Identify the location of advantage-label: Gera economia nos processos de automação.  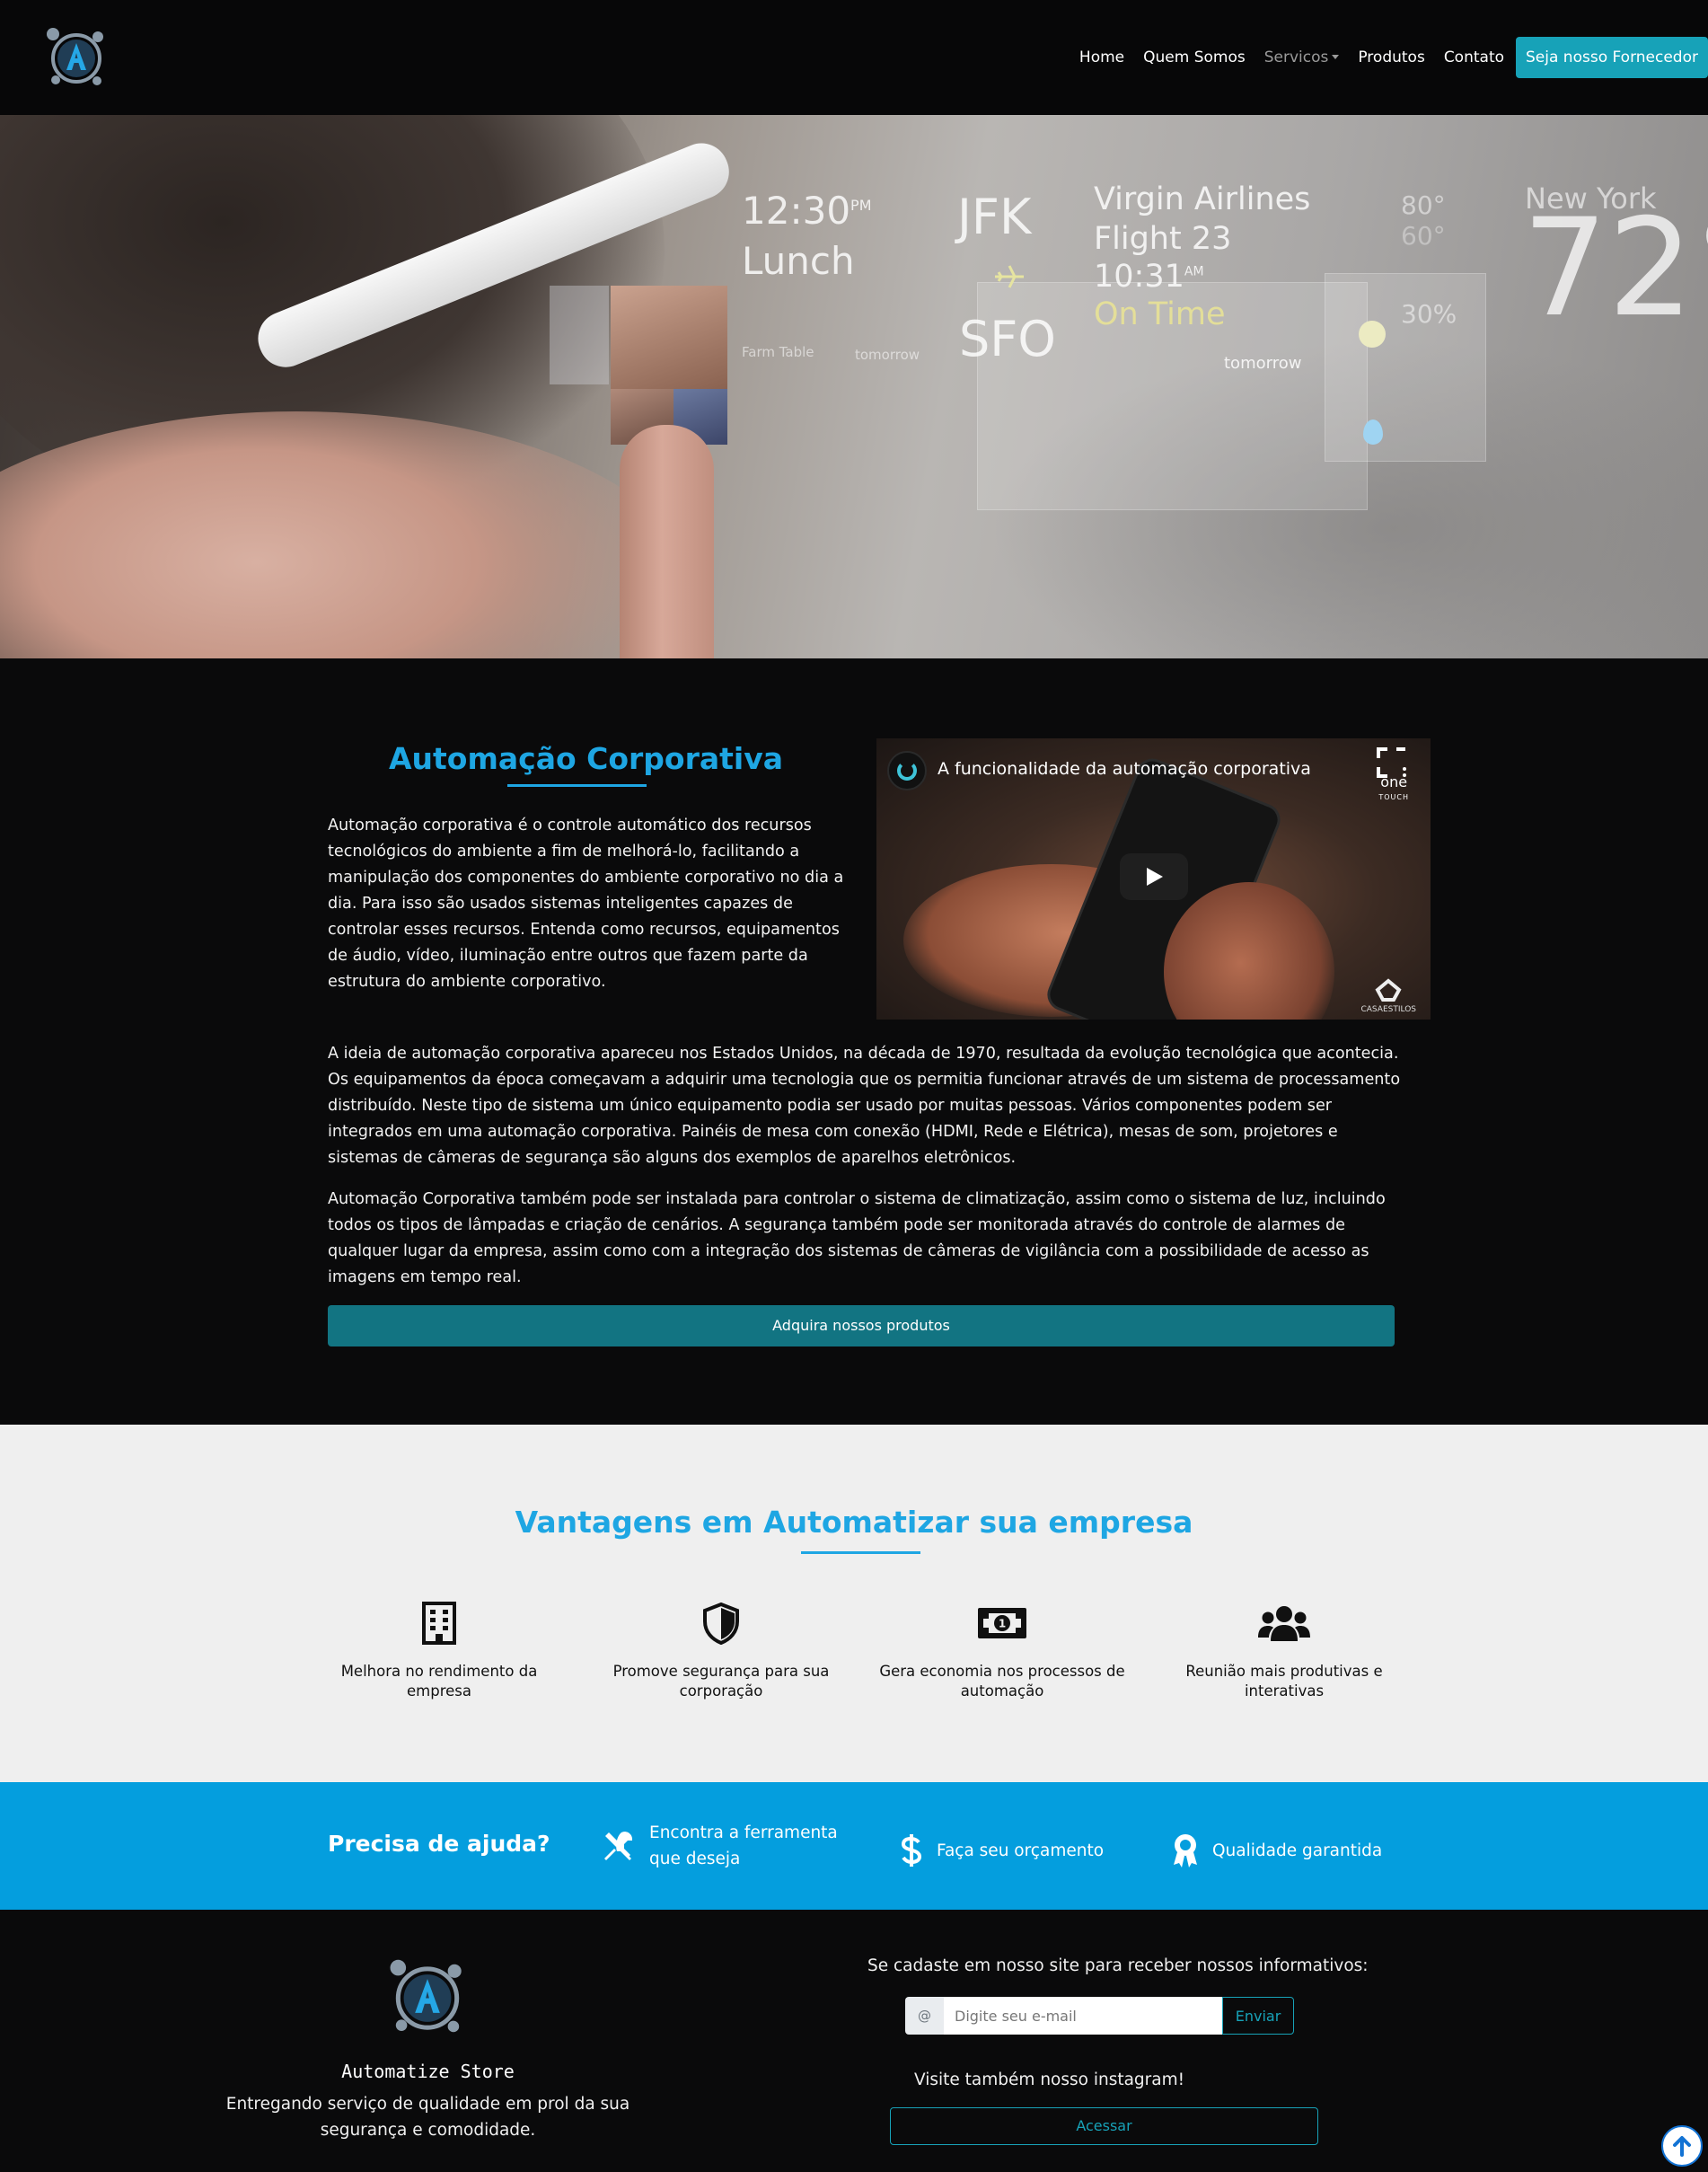
(1002, 1682).